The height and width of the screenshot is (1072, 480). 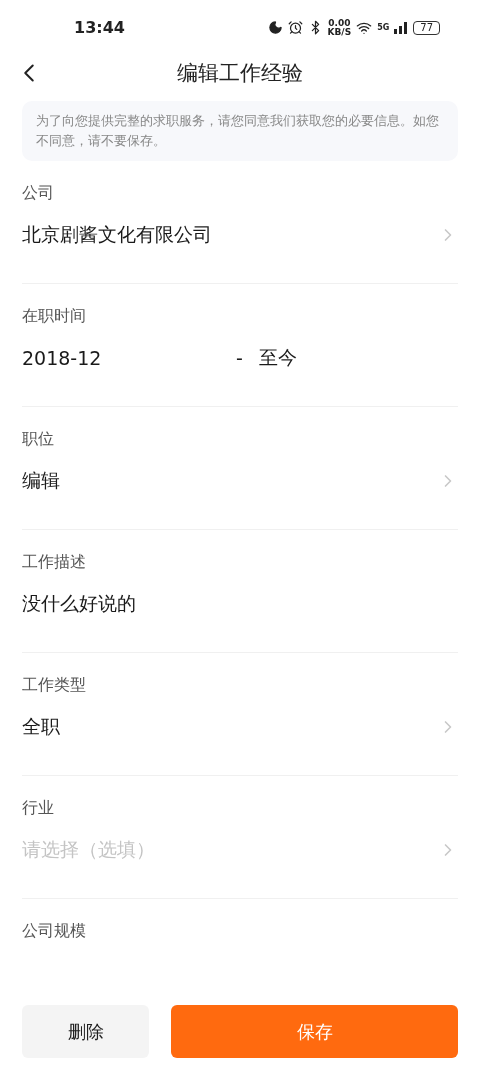 I want to click on field-value: 北京剧酱文化有限公司, so click(x=230, y=235).